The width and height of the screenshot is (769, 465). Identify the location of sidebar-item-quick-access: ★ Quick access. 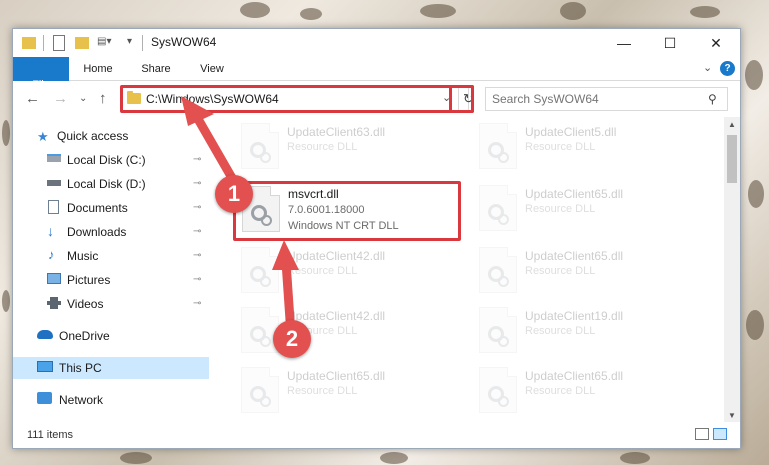
(111, 136).